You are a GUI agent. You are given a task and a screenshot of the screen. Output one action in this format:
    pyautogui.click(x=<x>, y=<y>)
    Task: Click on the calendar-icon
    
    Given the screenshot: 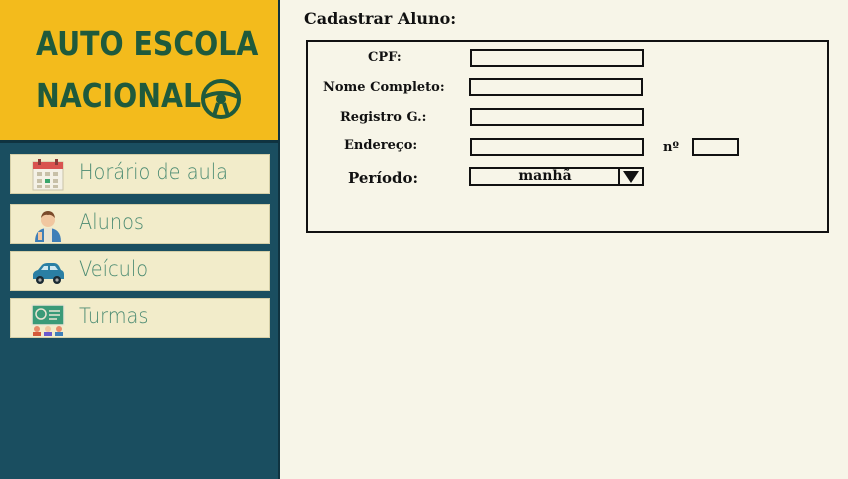 What is the action you would take?
    pyautogui.click(x=48, y=175)
    